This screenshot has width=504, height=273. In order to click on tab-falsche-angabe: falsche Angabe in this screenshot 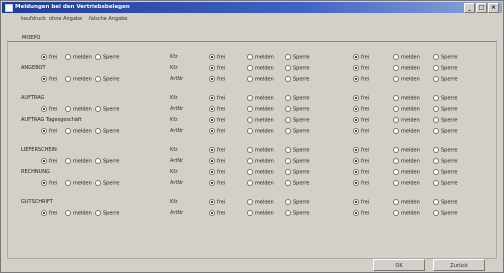, I will do `click(108, 19)`.